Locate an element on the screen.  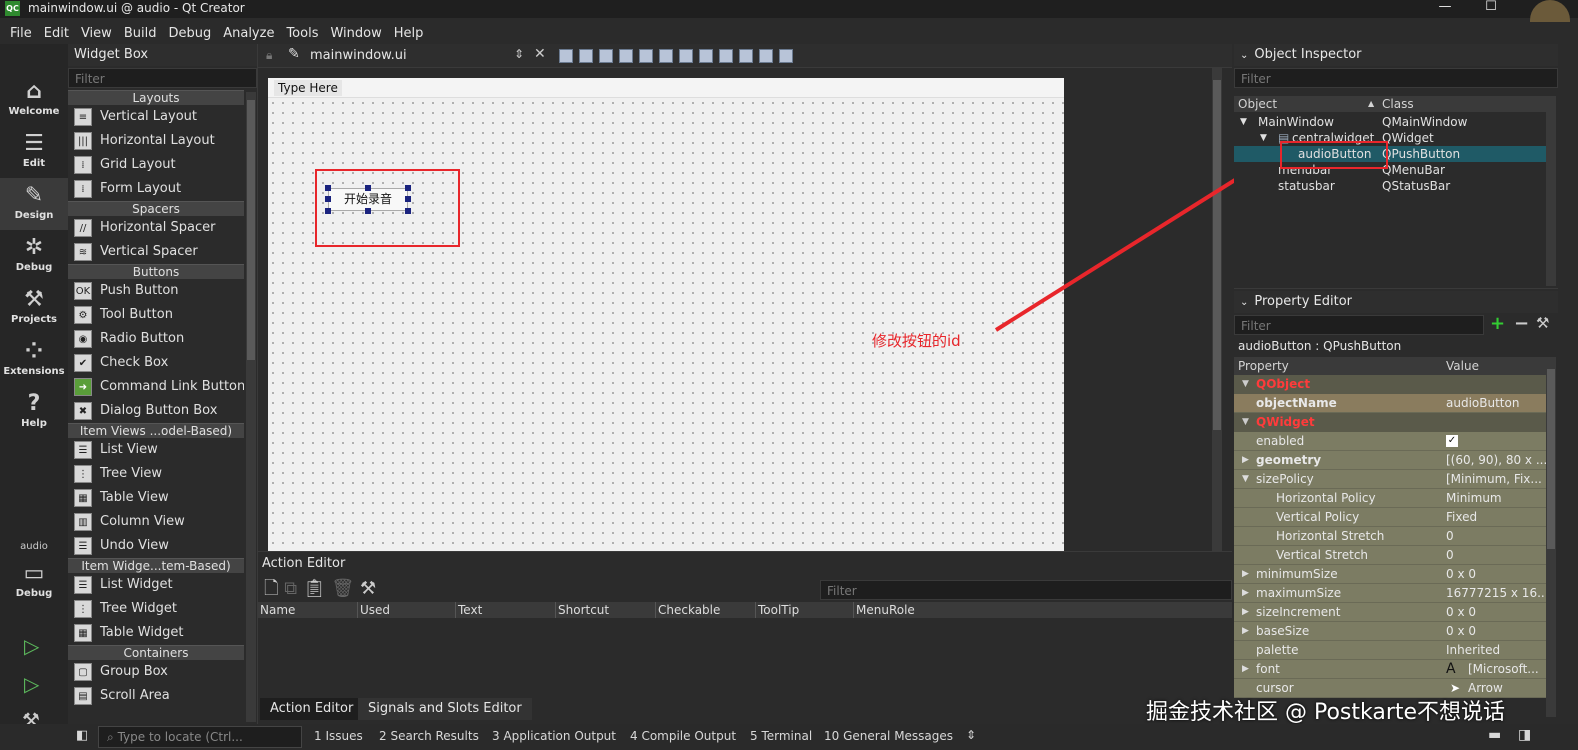
widget-item: ⚙ Tool Button is located at coordinates (156, 315).